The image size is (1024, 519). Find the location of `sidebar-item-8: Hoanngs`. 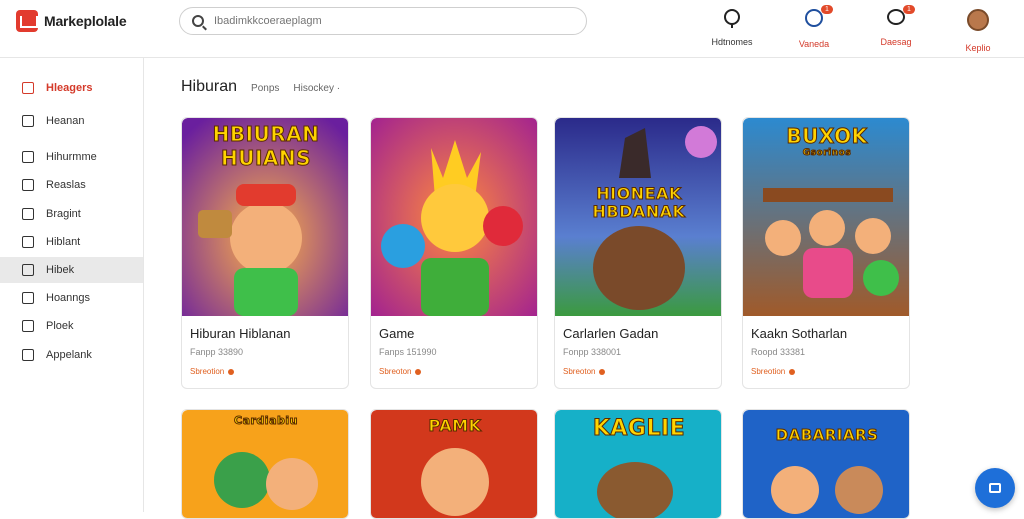

sidebar-item-8: Hoanngs is located at coordinates (71, 298).